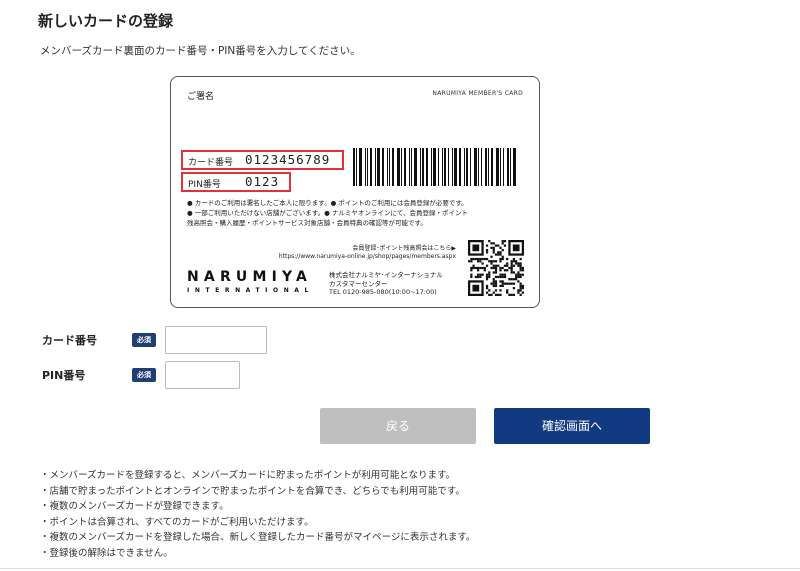  Describe the element at coordinates (386, 275) in the screenshot. I see `card-company-name: 株式会社ナルミヤ･インターナショナル` at that location.